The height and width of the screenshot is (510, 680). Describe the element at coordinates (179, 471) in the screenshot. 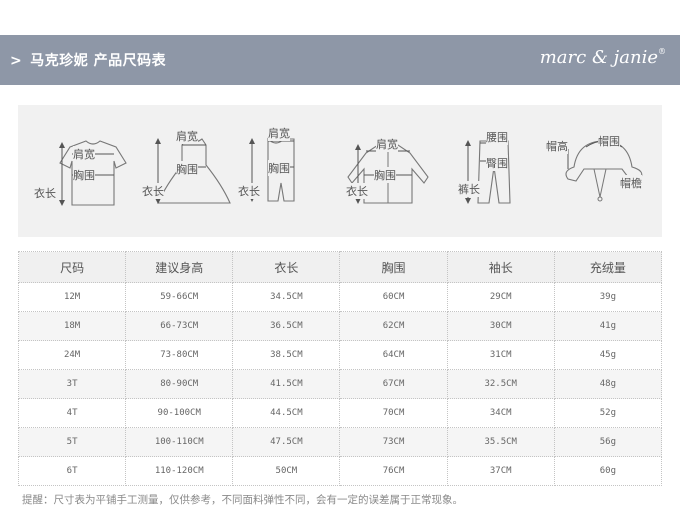

I see `cell-height: 110-120CM` at that location.